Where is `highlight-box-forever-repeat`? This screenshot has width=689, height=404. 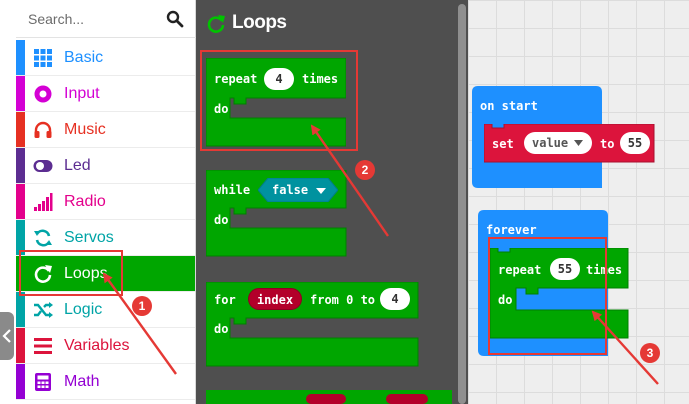
highlight-box-forever-repeat is located at coordinates (547, 296).